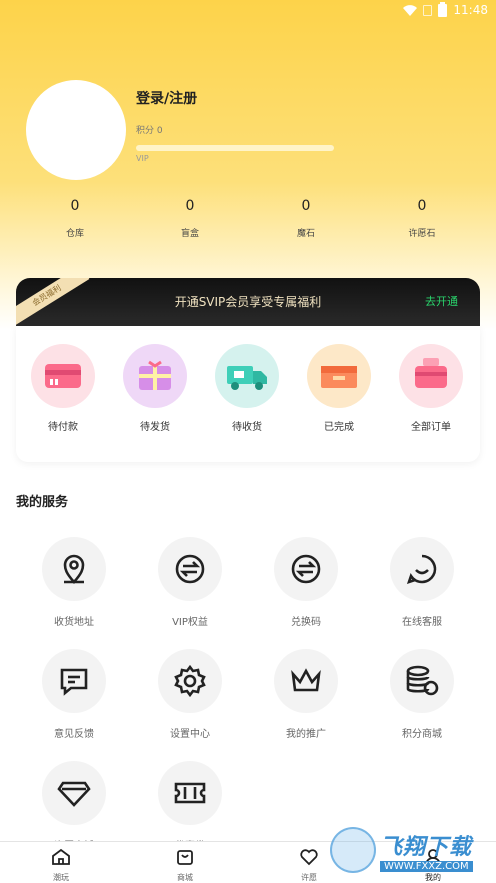  What do you see at coordinates (74, 569) in the screenshot?
I see `location-pin-icon` at bounding box center [74, 569].